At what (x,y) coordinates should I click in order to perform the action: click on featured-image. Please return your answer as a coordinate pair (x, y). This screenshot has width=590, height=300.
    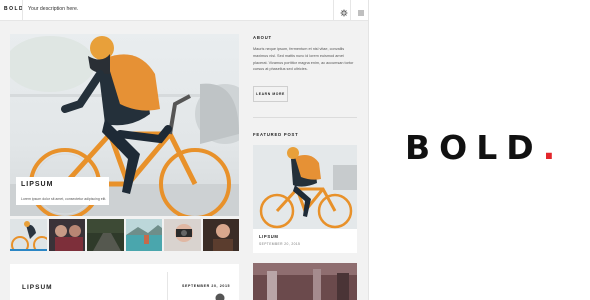
    Looking at the image, I should click on (305, 187).